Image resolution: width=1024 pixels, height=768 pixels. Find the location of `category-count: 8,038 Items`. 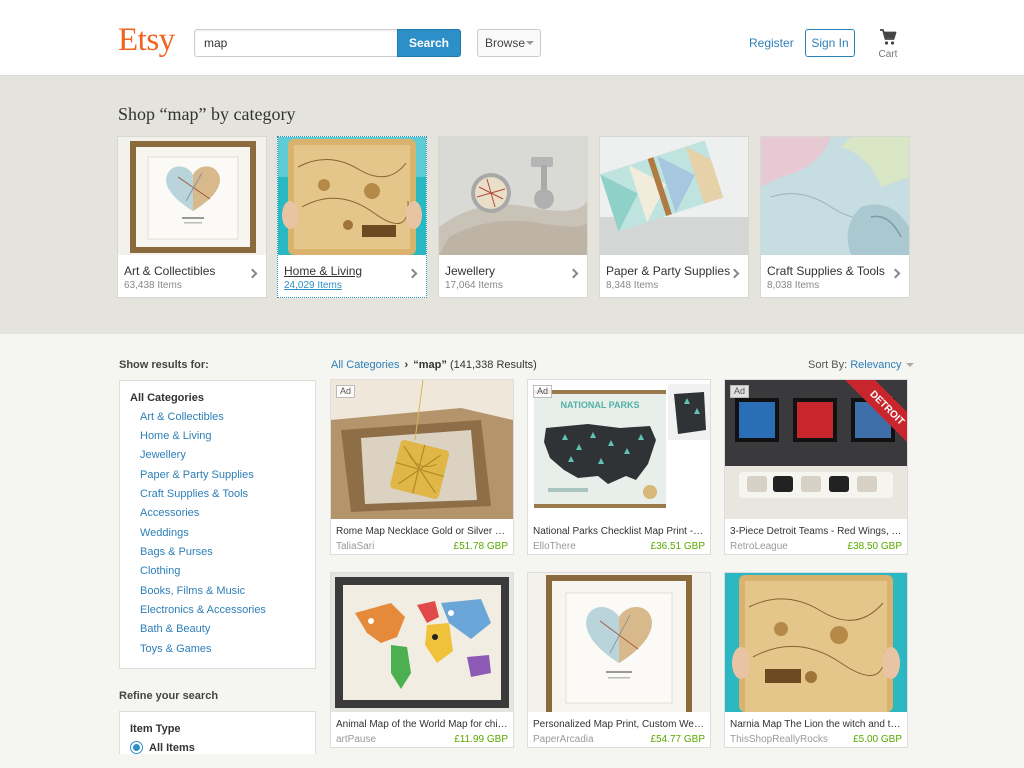

category-count: 8,038 Items is located at coordinates (793, 285).